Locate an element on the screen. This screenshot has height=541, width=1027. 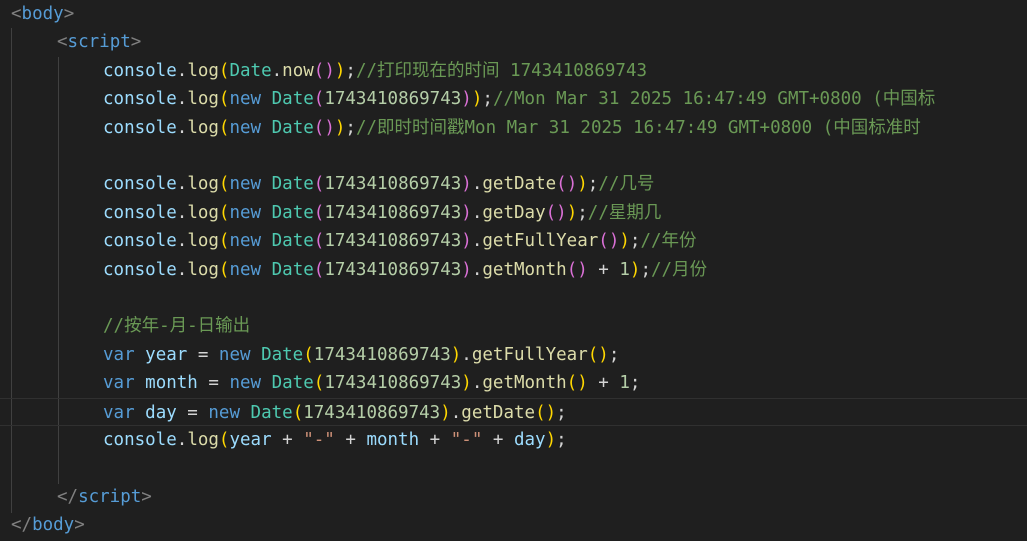
code-token: "-" is located at coordinates (319, 440).